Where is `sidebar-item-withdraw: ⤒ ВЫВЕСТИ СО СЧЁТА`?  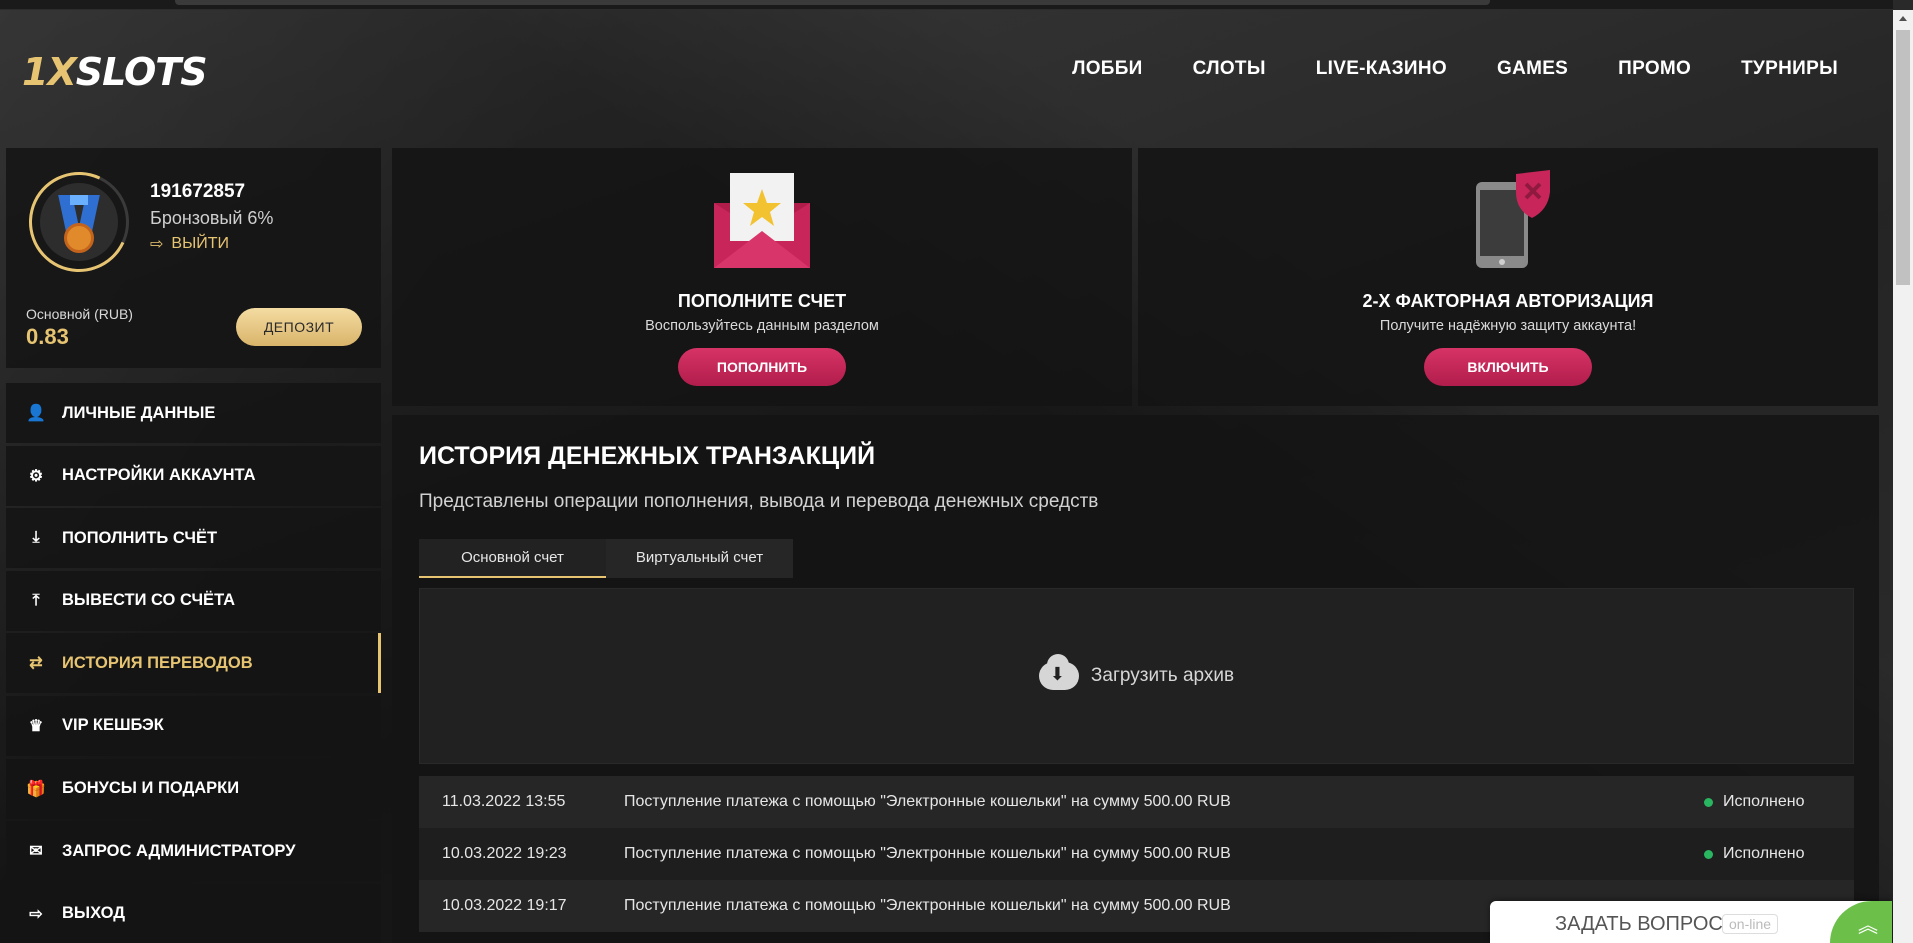 sidebar-item-withdraw: ⤒ ВЫВЕСТИ СО СЧЁТА is located at coordinates (193, 600).